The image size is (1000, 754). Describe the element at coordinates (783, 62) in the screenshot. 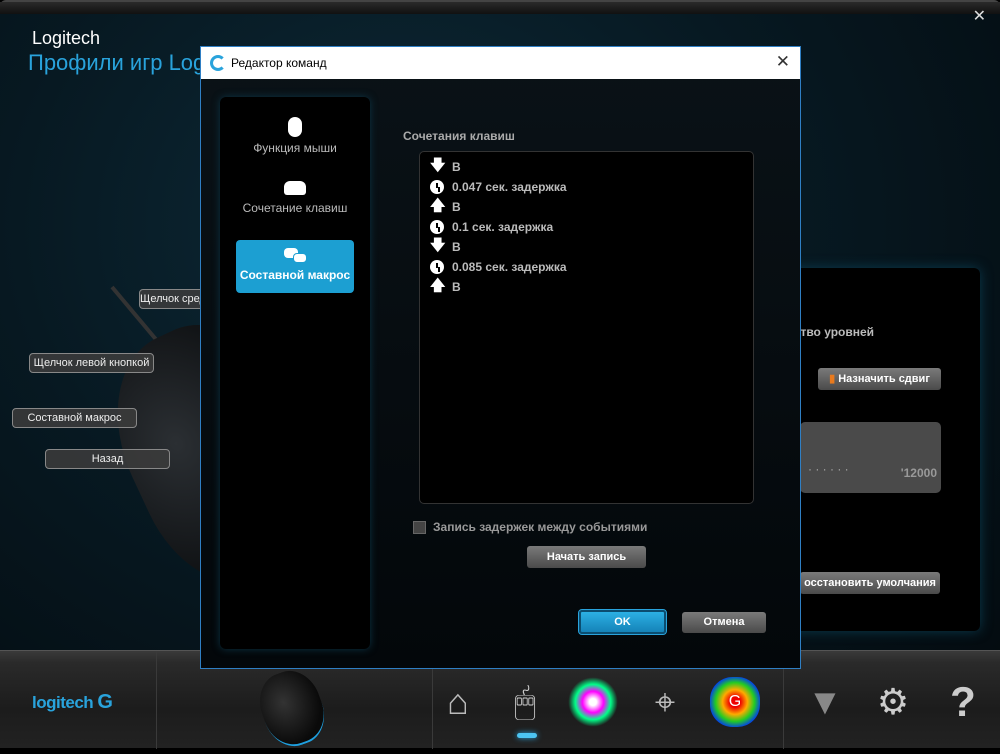

I see `dialog-close-button: ✕` at that location.